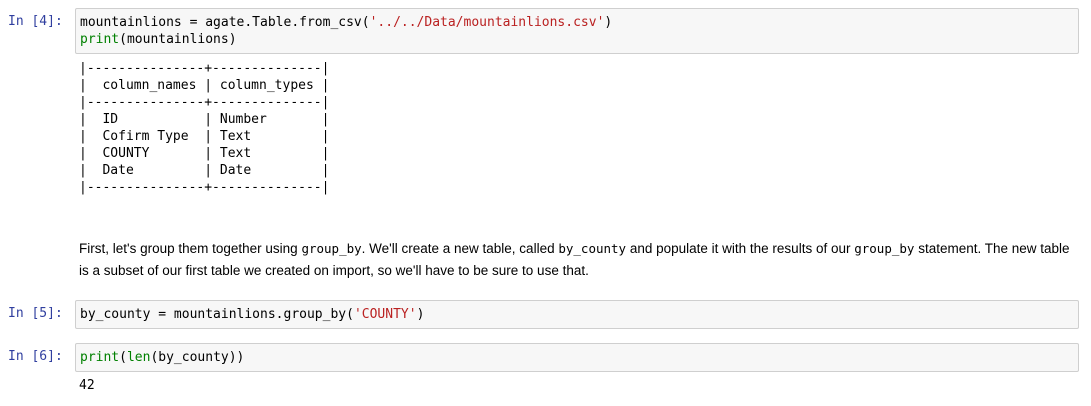 The height and width of the screenshot is (406, 1091). I want to click on code-text: (by_county)), so click(197, 357).